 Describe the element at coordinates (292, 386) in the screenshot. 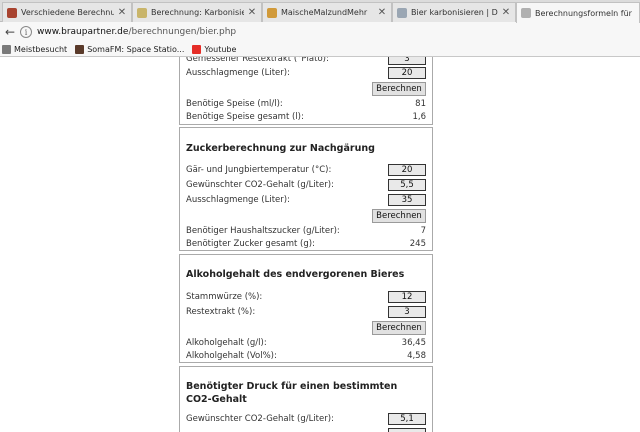

I see `panel-title: Benötigter Druck für einen bestimmten` at that location.